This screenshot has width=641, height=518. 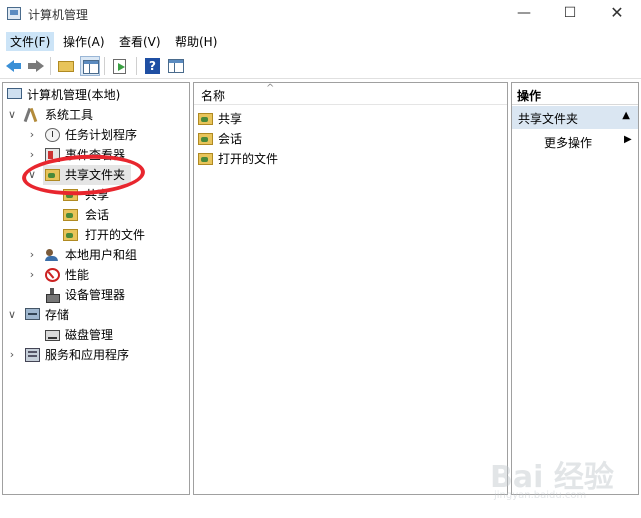 I want to click on up-folder-button, so click(x=66, y=66).